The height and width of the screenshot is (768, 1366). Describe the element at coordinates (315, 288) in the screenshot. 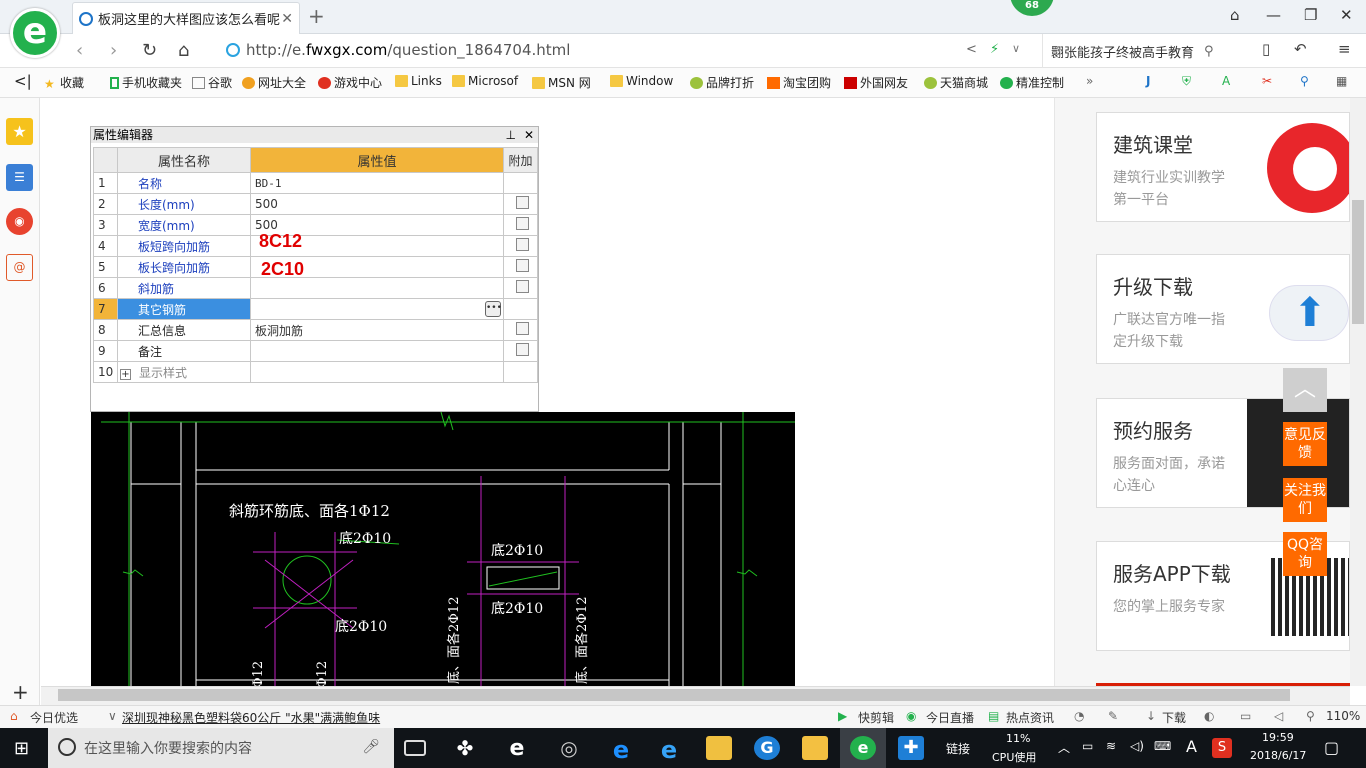

I see `table-row: 6 斜加筋` at that location.